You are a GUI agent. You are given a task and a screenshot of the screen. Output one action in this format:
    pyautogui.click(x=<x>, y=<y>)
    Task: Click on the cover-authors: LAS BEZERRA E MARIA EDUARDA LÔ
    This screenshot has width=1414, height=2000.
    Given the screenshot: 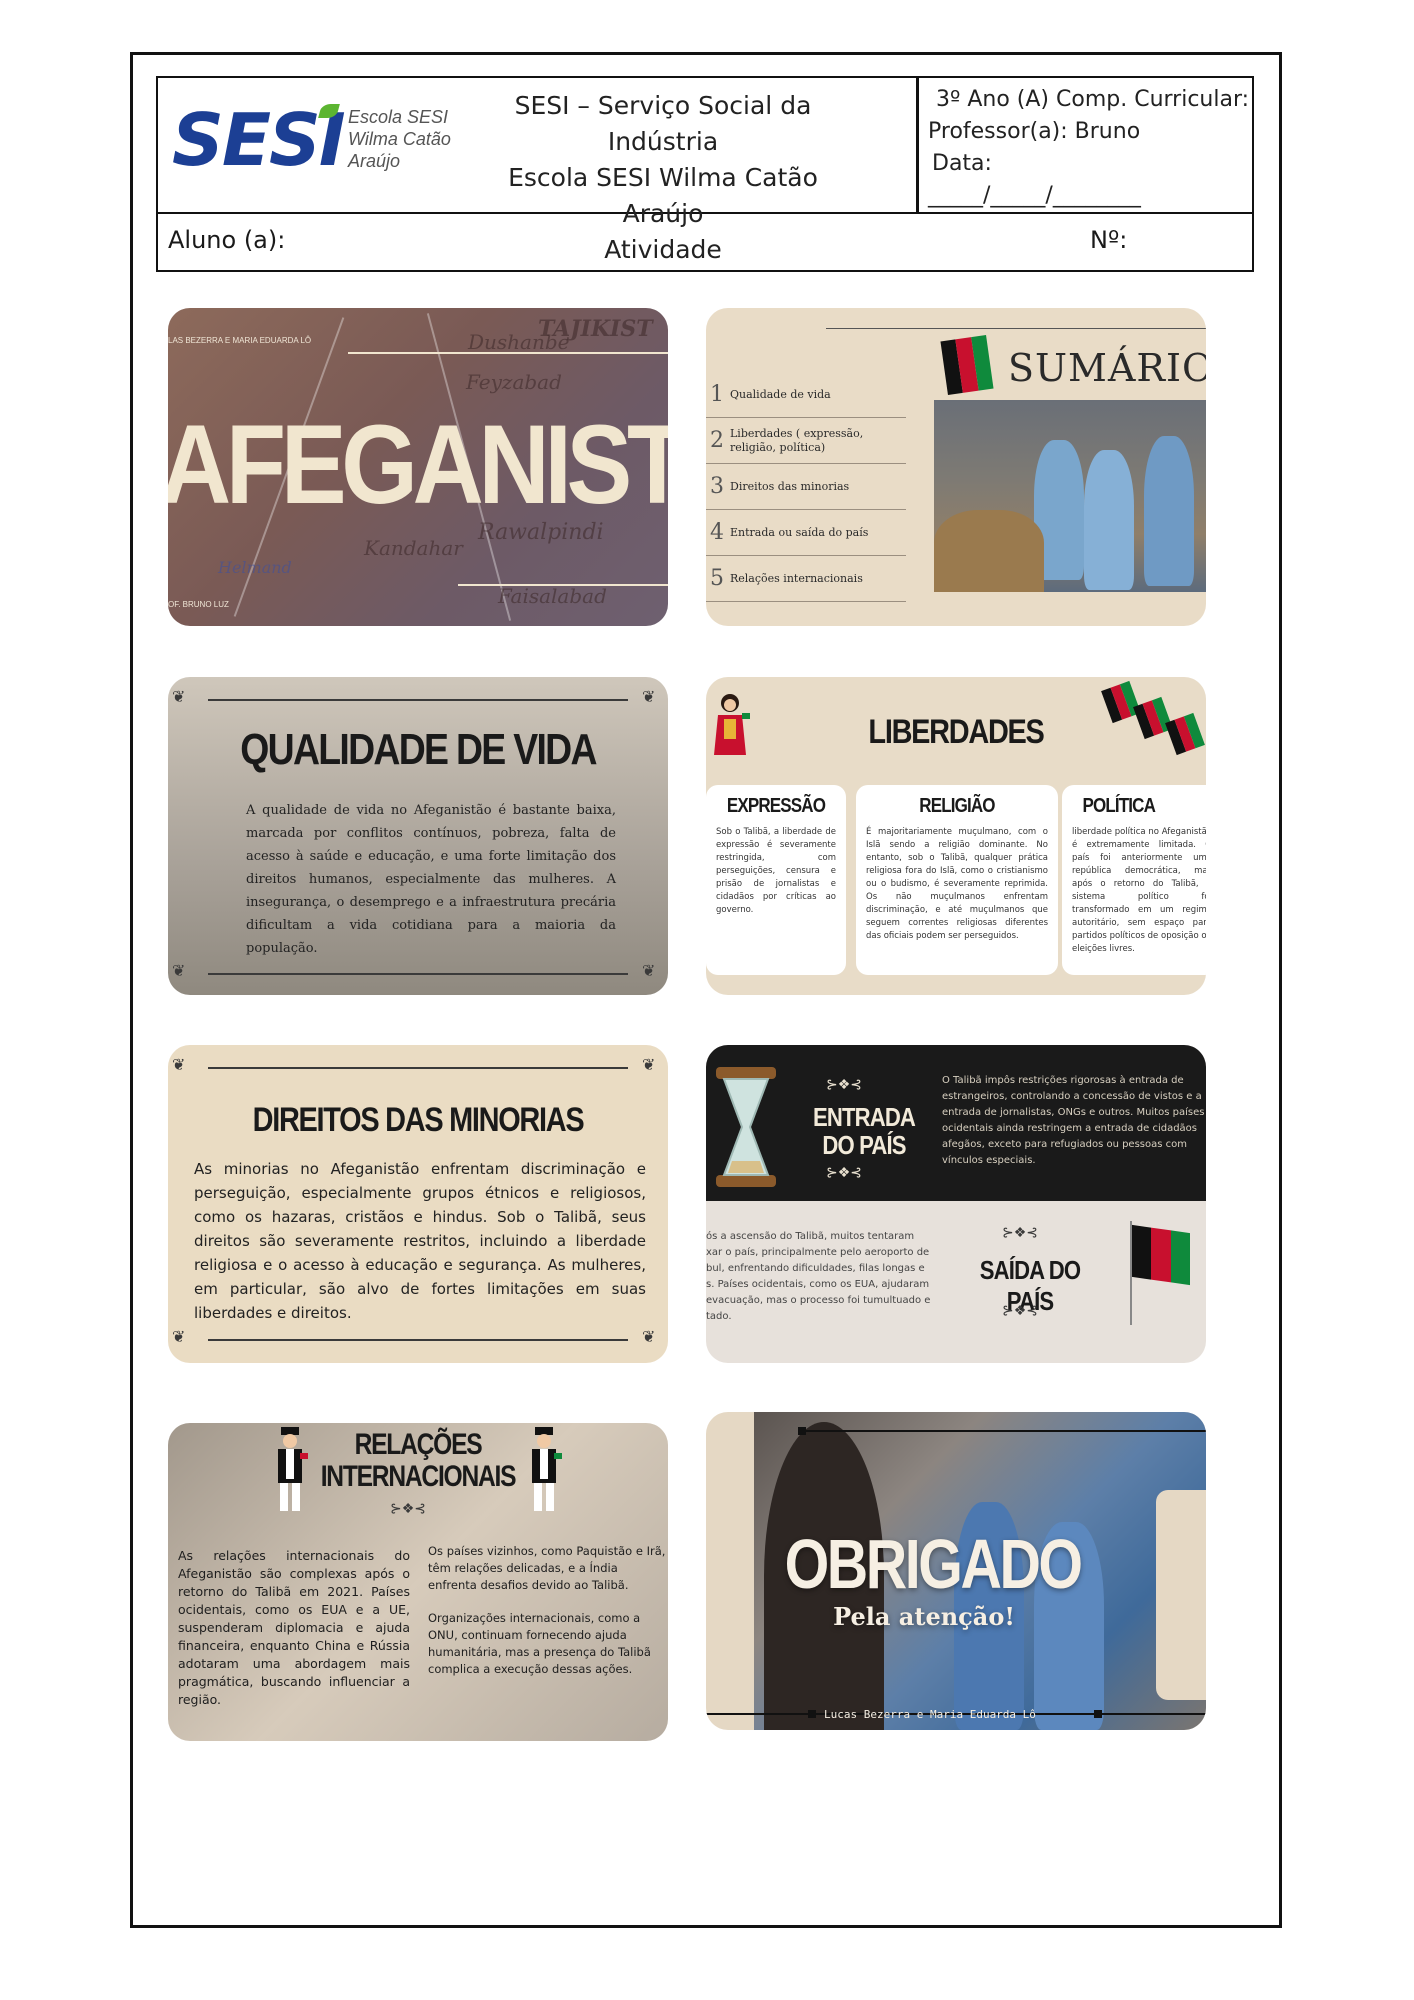 What is the action you would take?
    pyautogui.click(x=240, y=340)
    